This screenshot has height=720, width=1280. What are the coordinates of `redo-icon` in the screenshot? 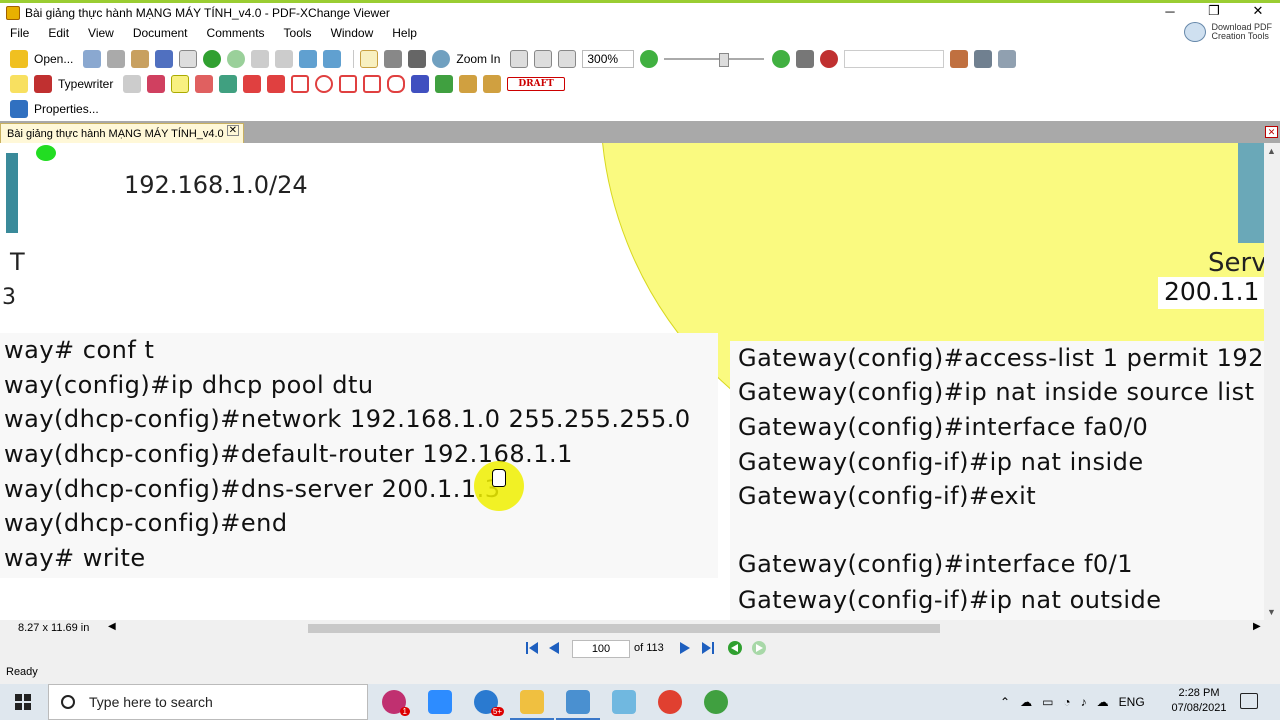 It's located at (284, 58).